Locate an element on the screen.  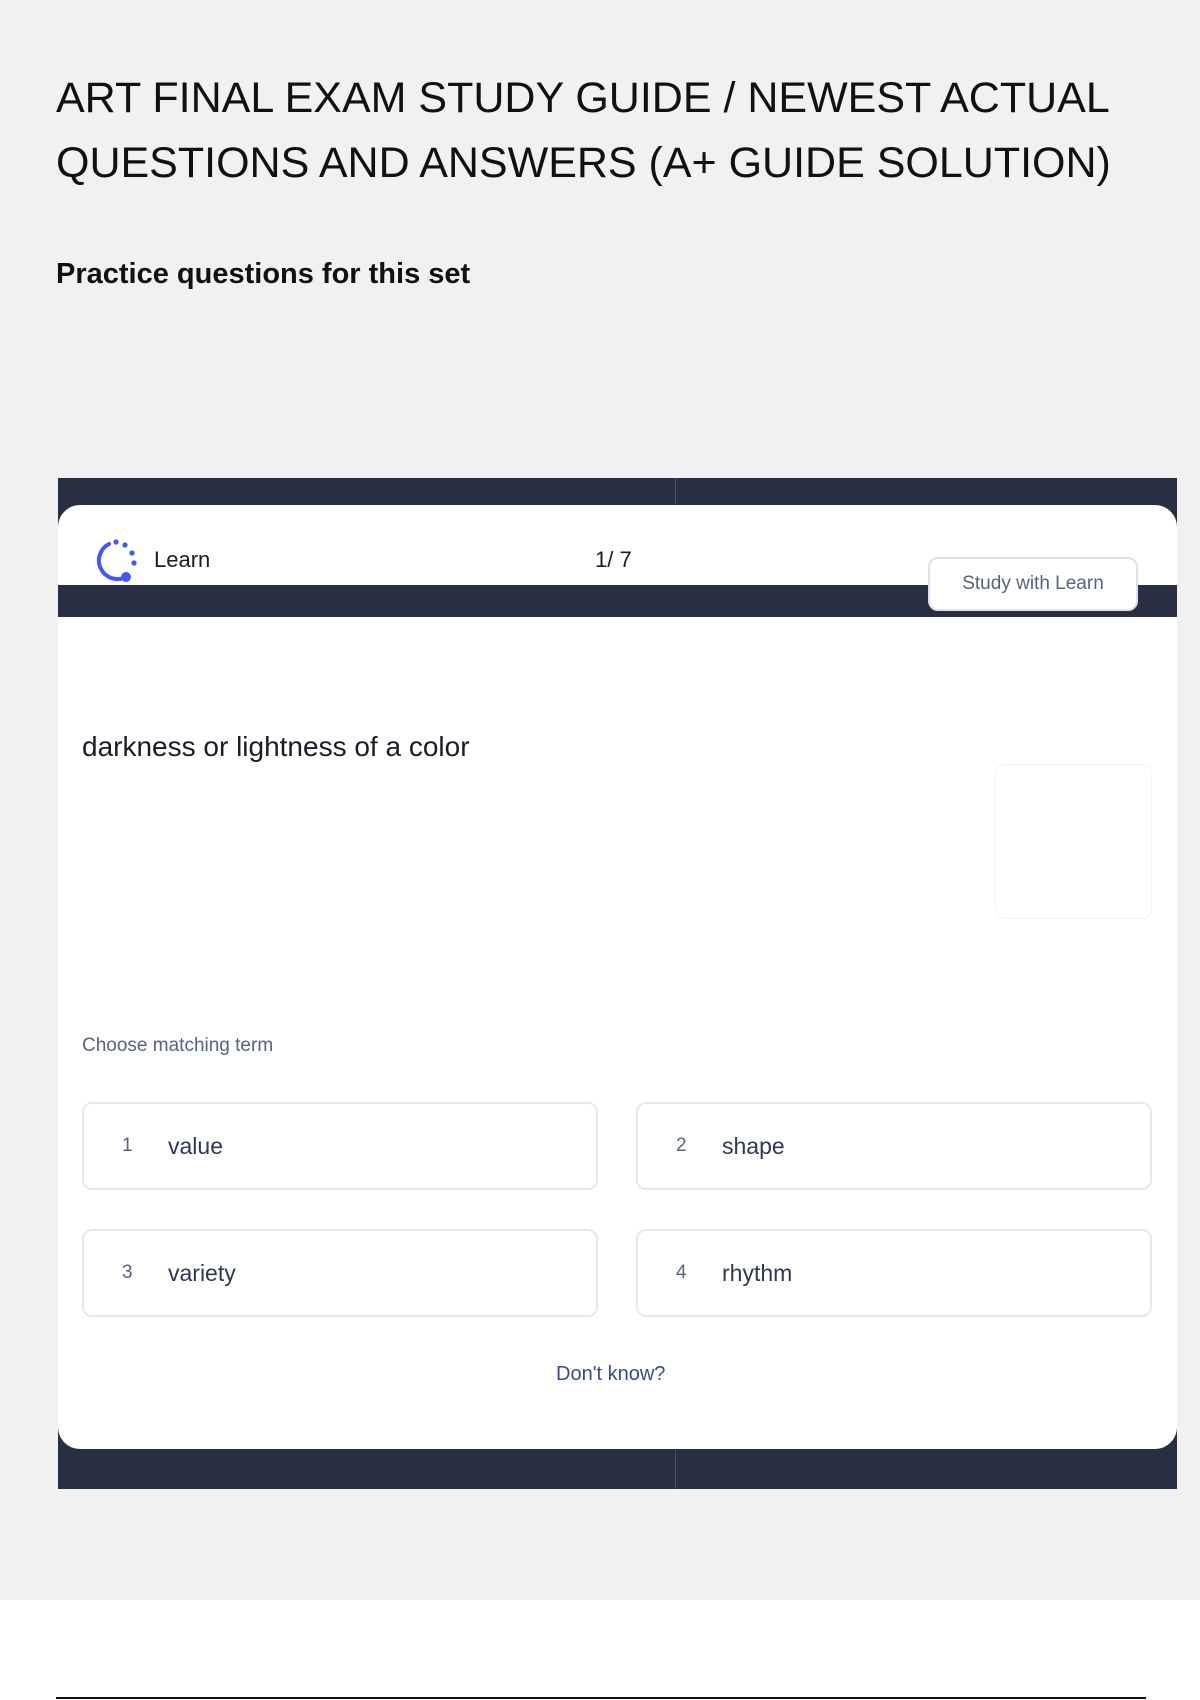
question-prompt: Choose matching term is located at coordinates (178, 1045).